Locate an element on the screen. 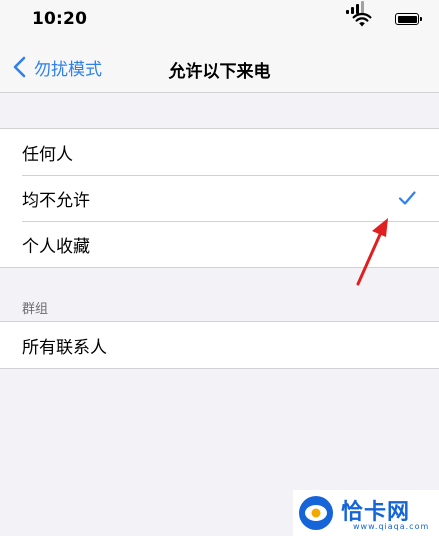 The height and width of the screenshot is (536, 439). option-all-contacts: 所有联系人 is located at coordinates (219, 345).